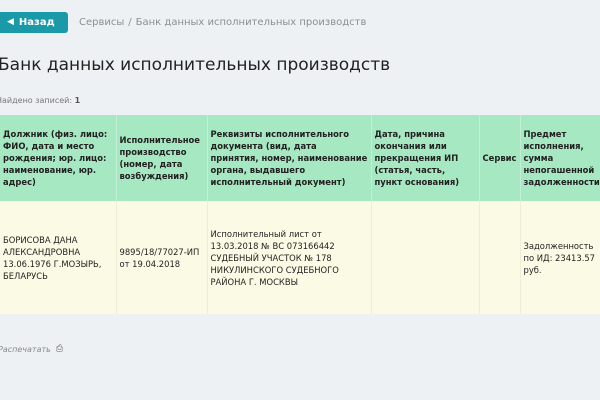 The image size is (600, 400). What do you see at coordinates (10, 22) in the screenshot?
I see `chevron-left-icon: ◀` at bounding box center [10, 22].